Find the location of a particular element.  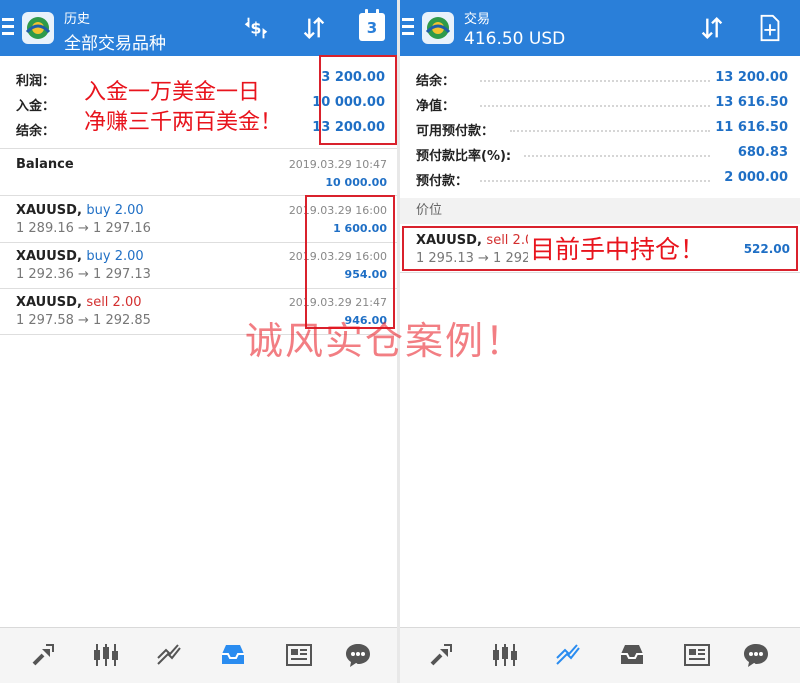

account-value: 2 000.00 is located at coordinates (756, 177).